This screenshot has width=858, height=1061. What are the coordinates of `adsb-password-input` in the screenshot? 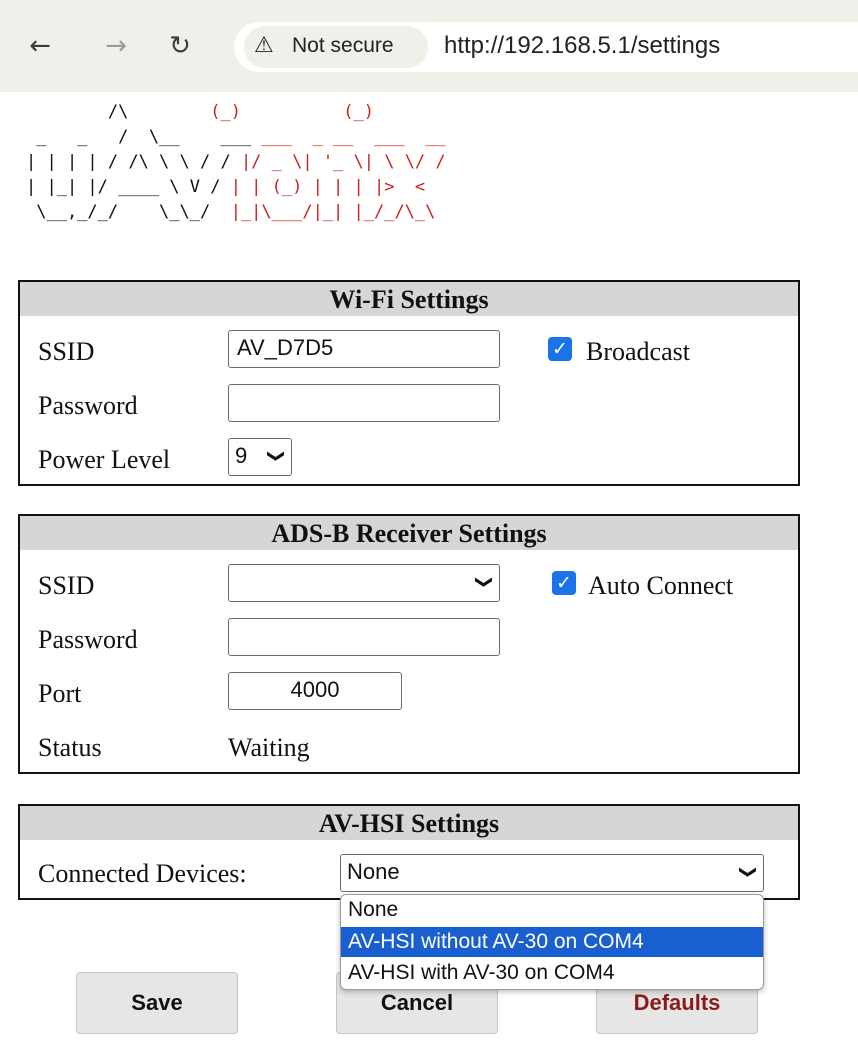 It's located at (364, 637).